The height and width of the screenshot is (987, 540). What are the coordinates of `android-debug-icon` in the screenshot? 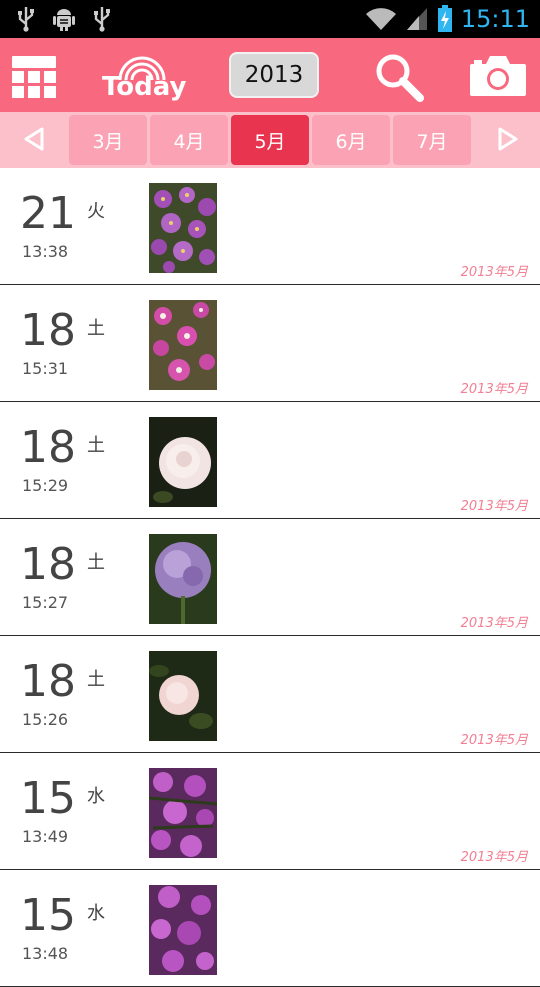 It's located at (64, 19).